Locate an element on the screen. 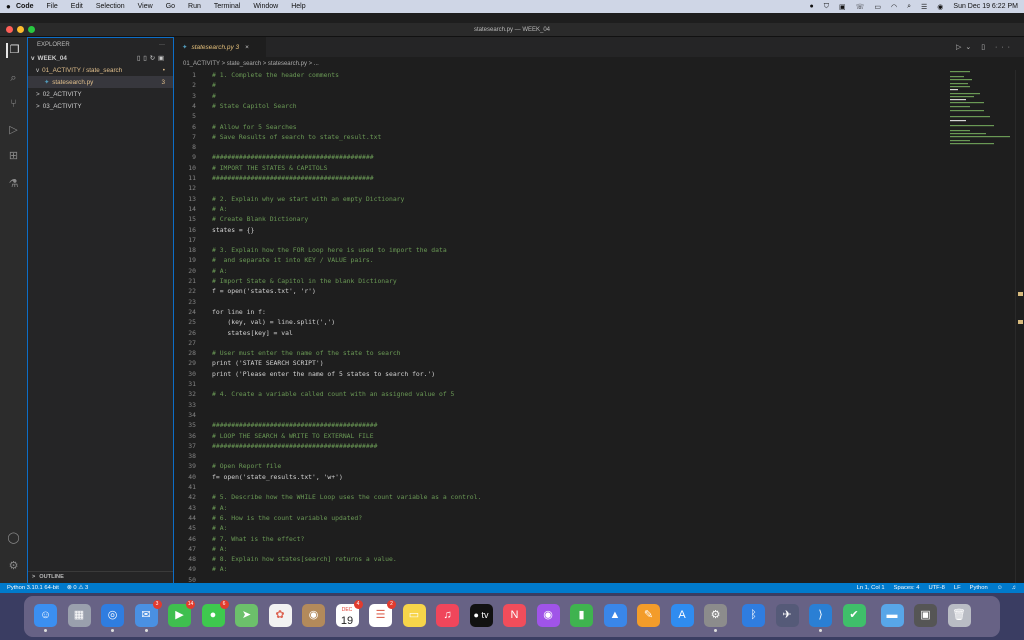 Image resolution: width=1024 pixels, height=640 pixels. code-line: 5 is located at coordinates (599, 116).